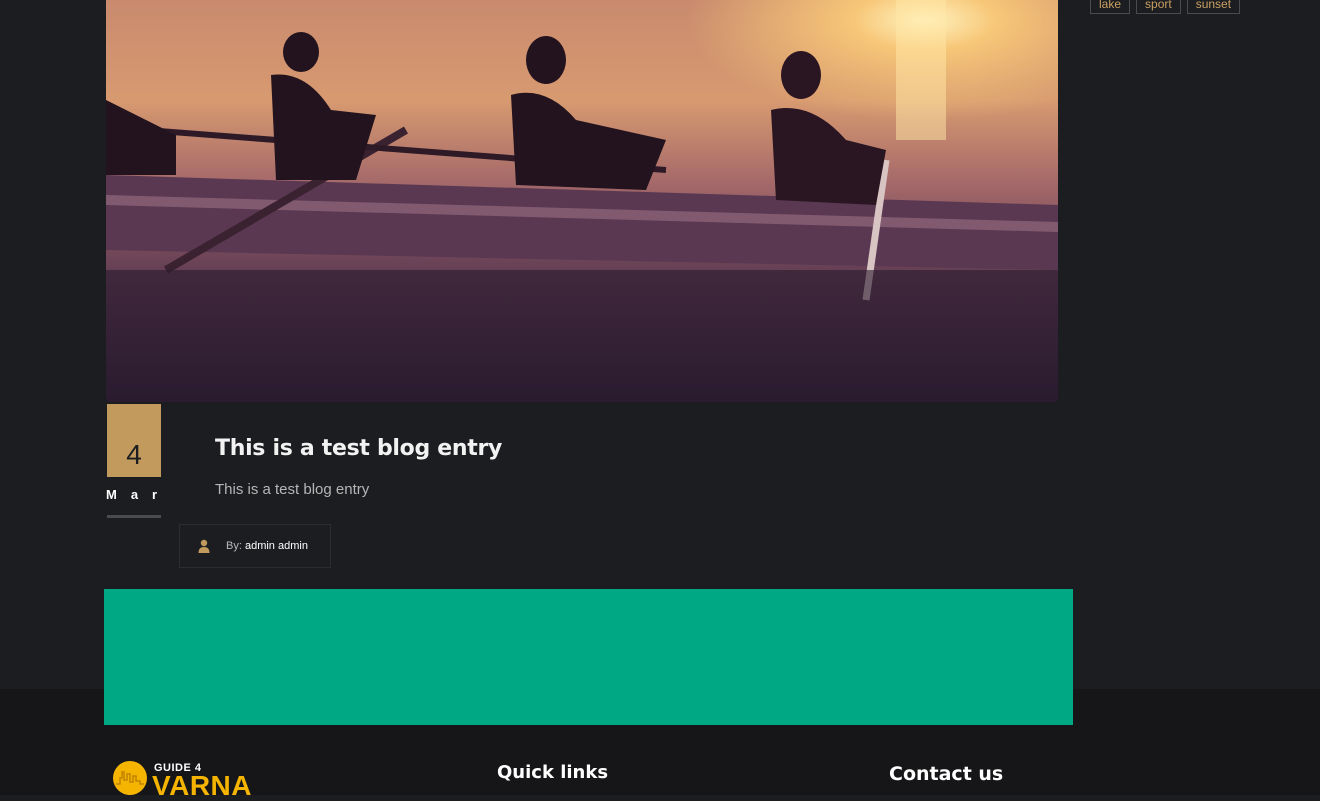 The width and height of the screenshot is (1320, 801). I want to click on post-excerpt: This is a test blog entry, so click(292, 489).